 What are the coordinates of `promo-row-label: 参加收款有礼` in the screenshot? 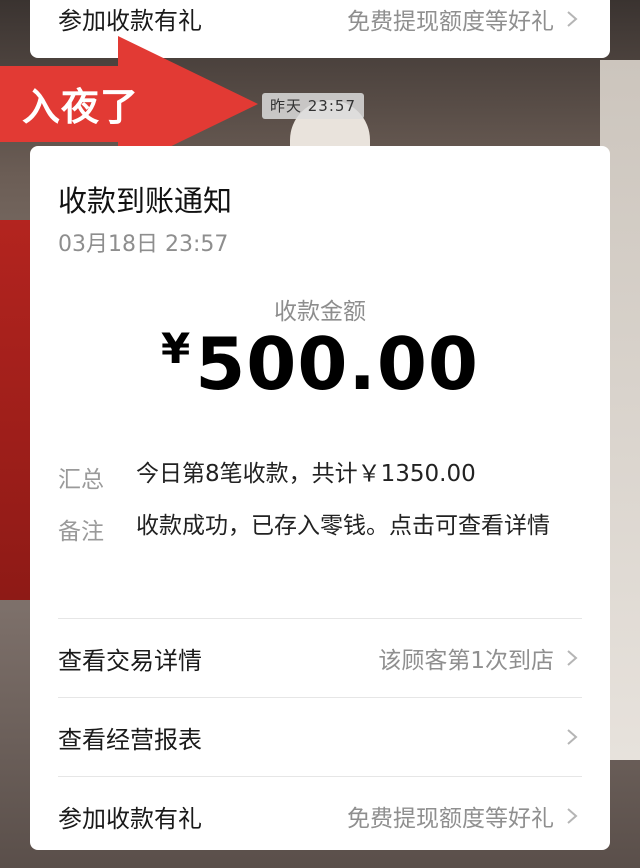 It's located at (130, 21).